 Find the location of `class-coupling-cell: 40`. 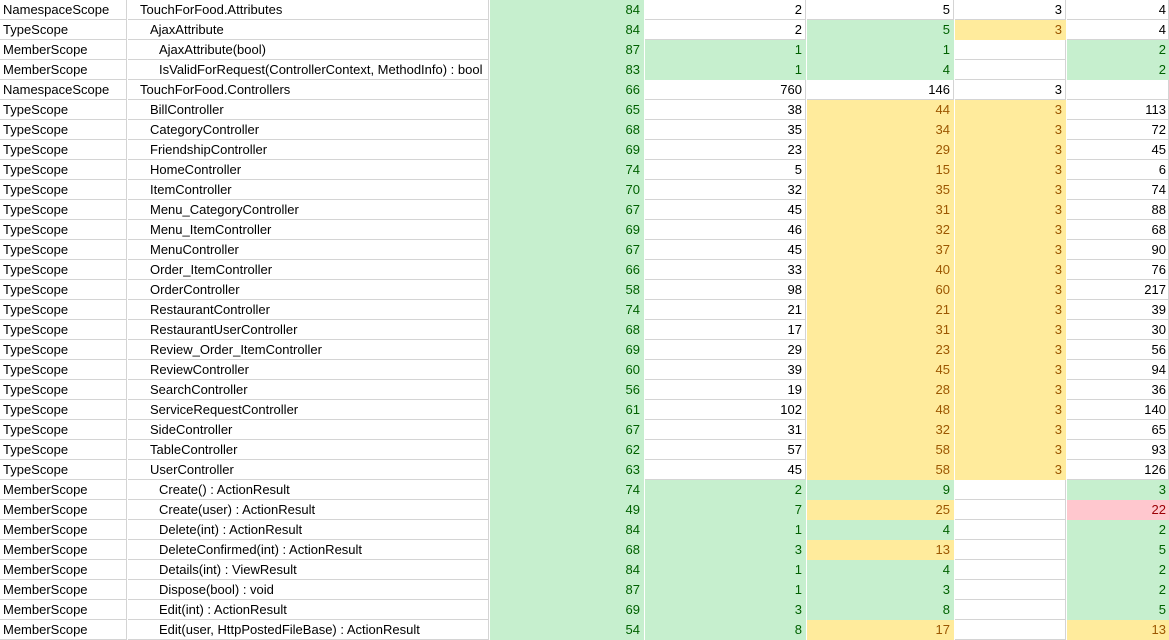

class-coupling-cell: 40 is located at coordinates (880, 270).